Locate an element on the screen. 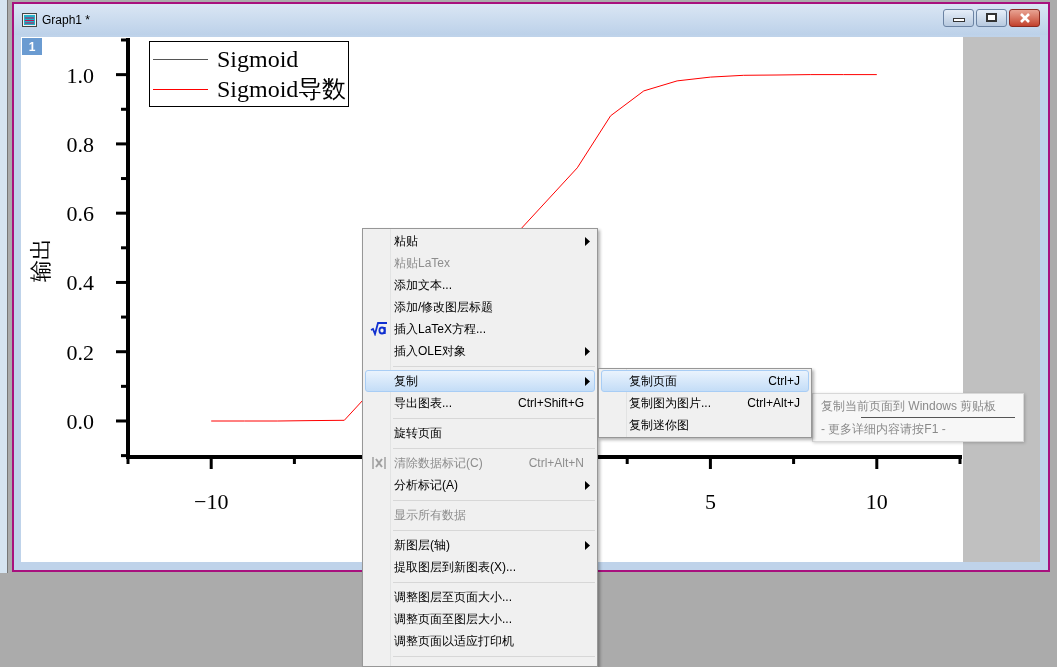 The height and width of the screenshot is (667, 1057). menu-item: 调整页面以适应打印机 is located at coordinates (480, 641).